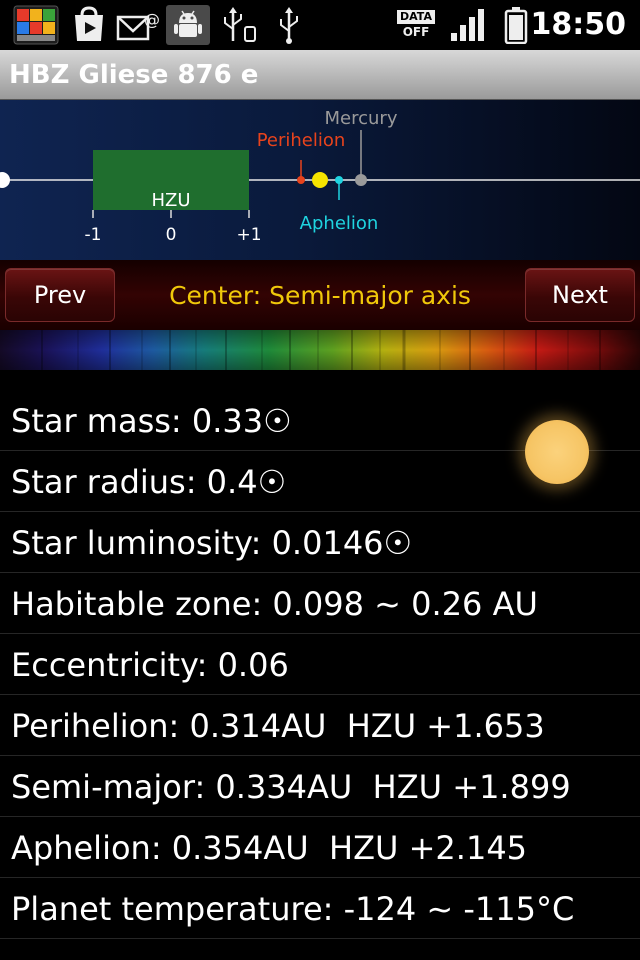 This screenshot has width=640, height=960. I want to click on planet-marker, so click(320, 180).